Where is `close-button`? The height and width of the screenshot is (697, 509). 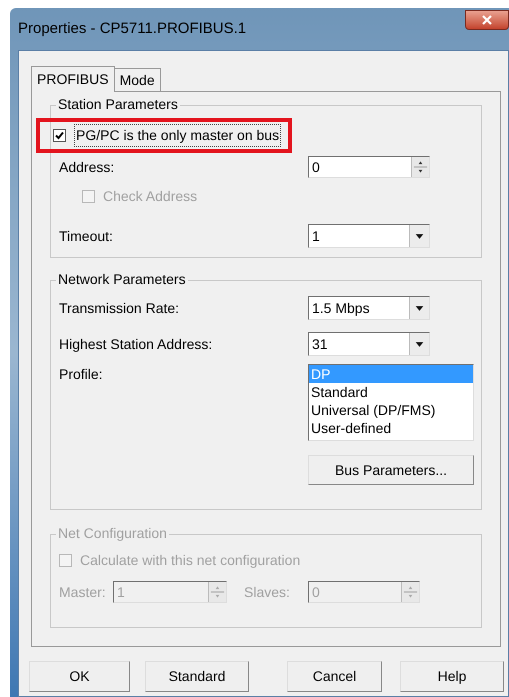 close-button is located at coordinates (487, 20).